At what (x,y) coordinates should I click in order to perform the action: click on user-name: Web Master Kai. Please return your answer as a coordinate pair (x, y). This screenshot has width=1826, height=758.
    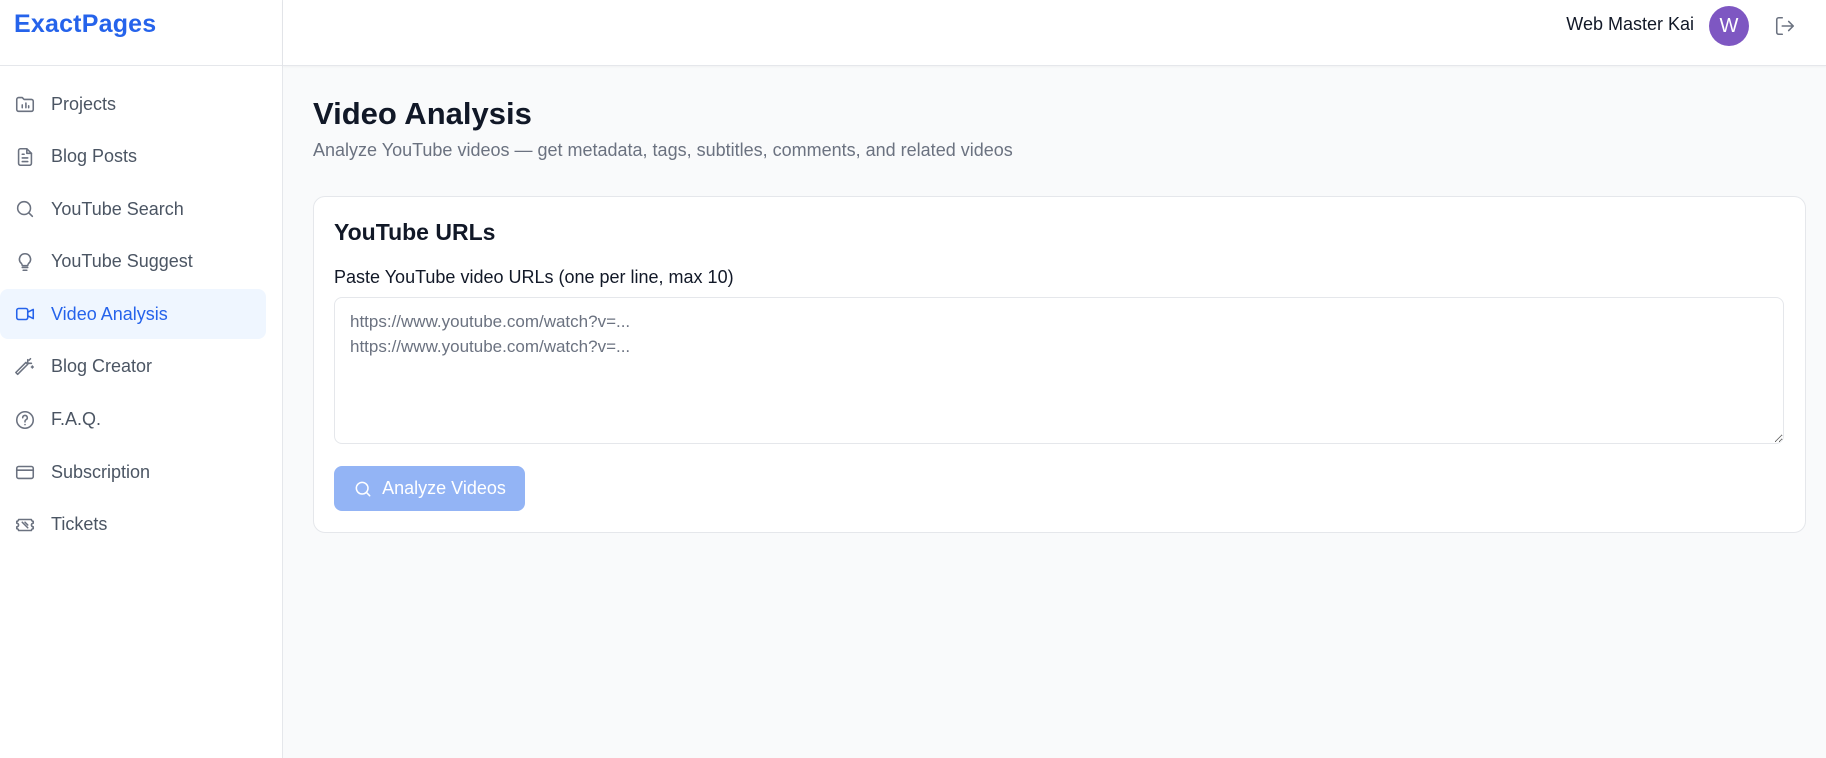
    Looking at the image, I should click on (1630, 24).